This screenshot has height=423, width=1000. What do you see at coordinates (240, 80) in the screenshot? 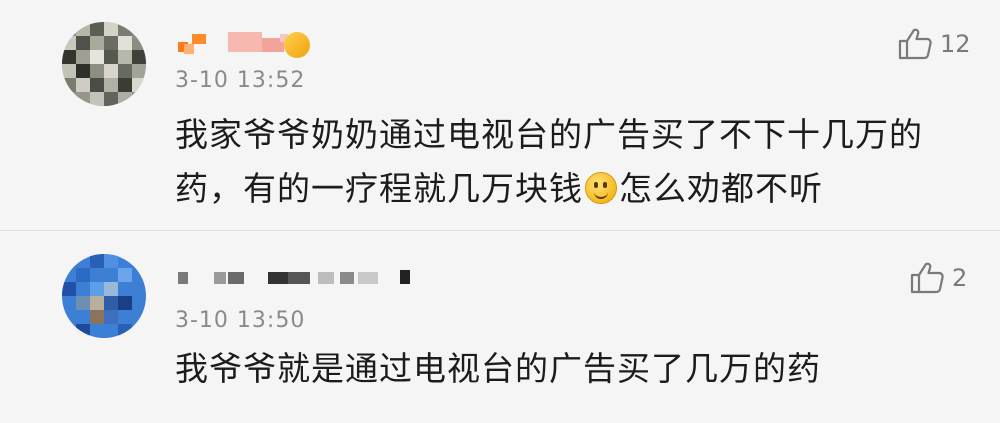
I see `comment-timestamp: 3-10 13:52` at bounding box center [240, 80].